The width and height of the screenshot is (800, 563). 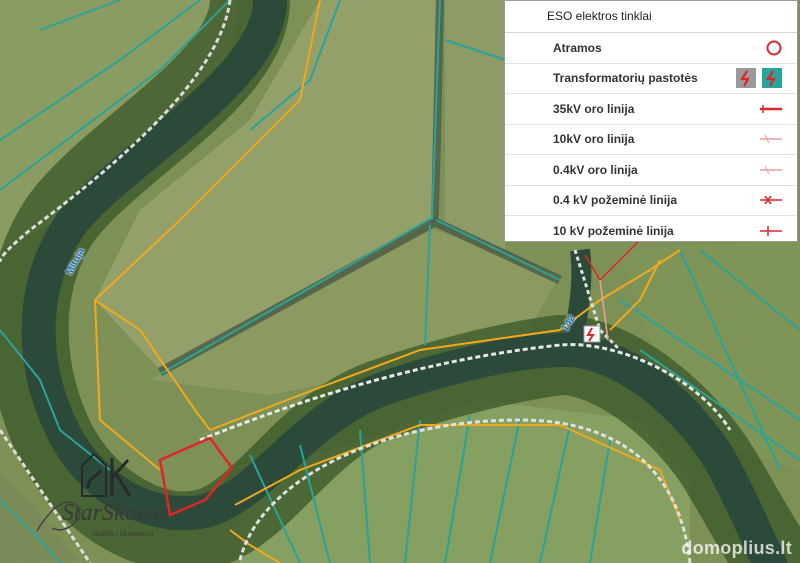 I want to click on legend-row-04kv-underground: 0.4 kV požeminė linija, so click(x=651, y=201).